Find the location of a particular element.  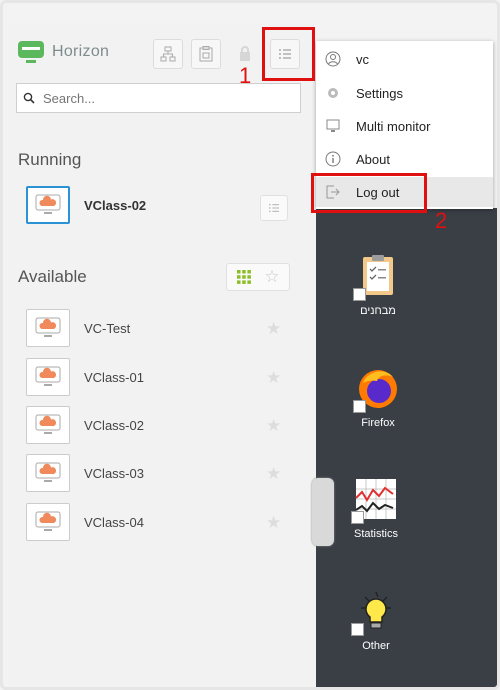

available-vm-item: VClass-02 is located at coordinates (85, 425).